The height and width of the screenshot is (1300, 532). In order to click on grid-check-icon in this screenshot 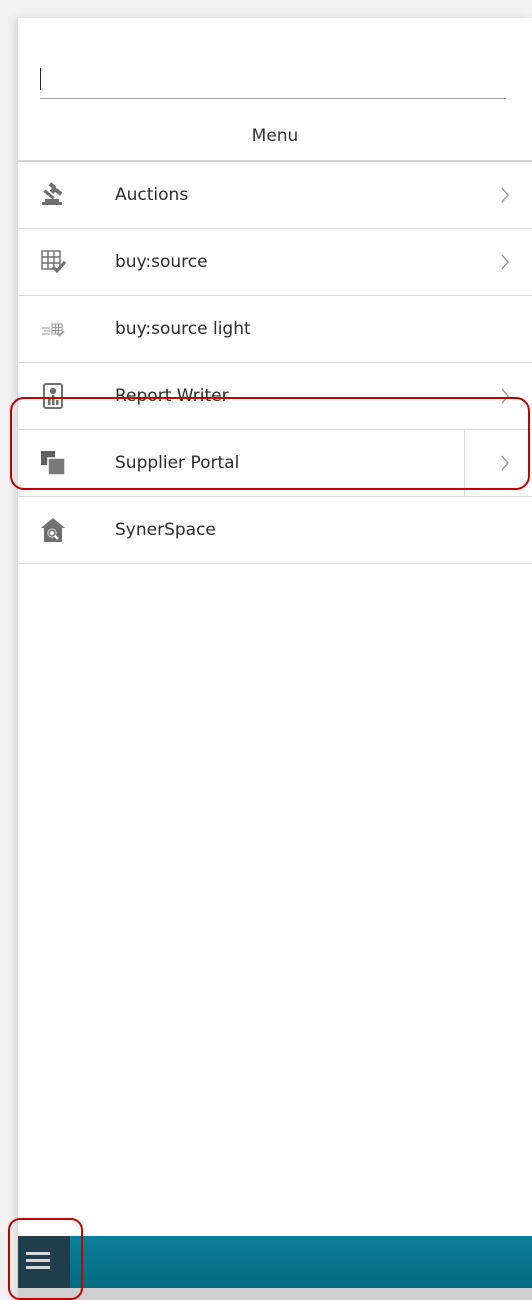, I will do `click(53, 262)`.